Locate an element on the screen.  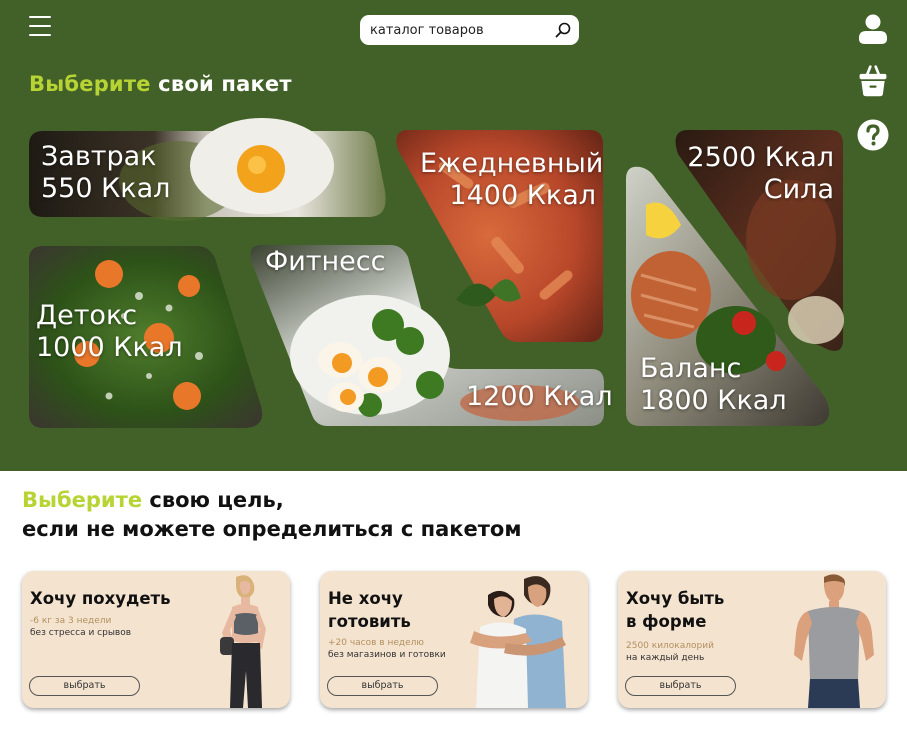
search-icon is located at coordinates (563, 30).